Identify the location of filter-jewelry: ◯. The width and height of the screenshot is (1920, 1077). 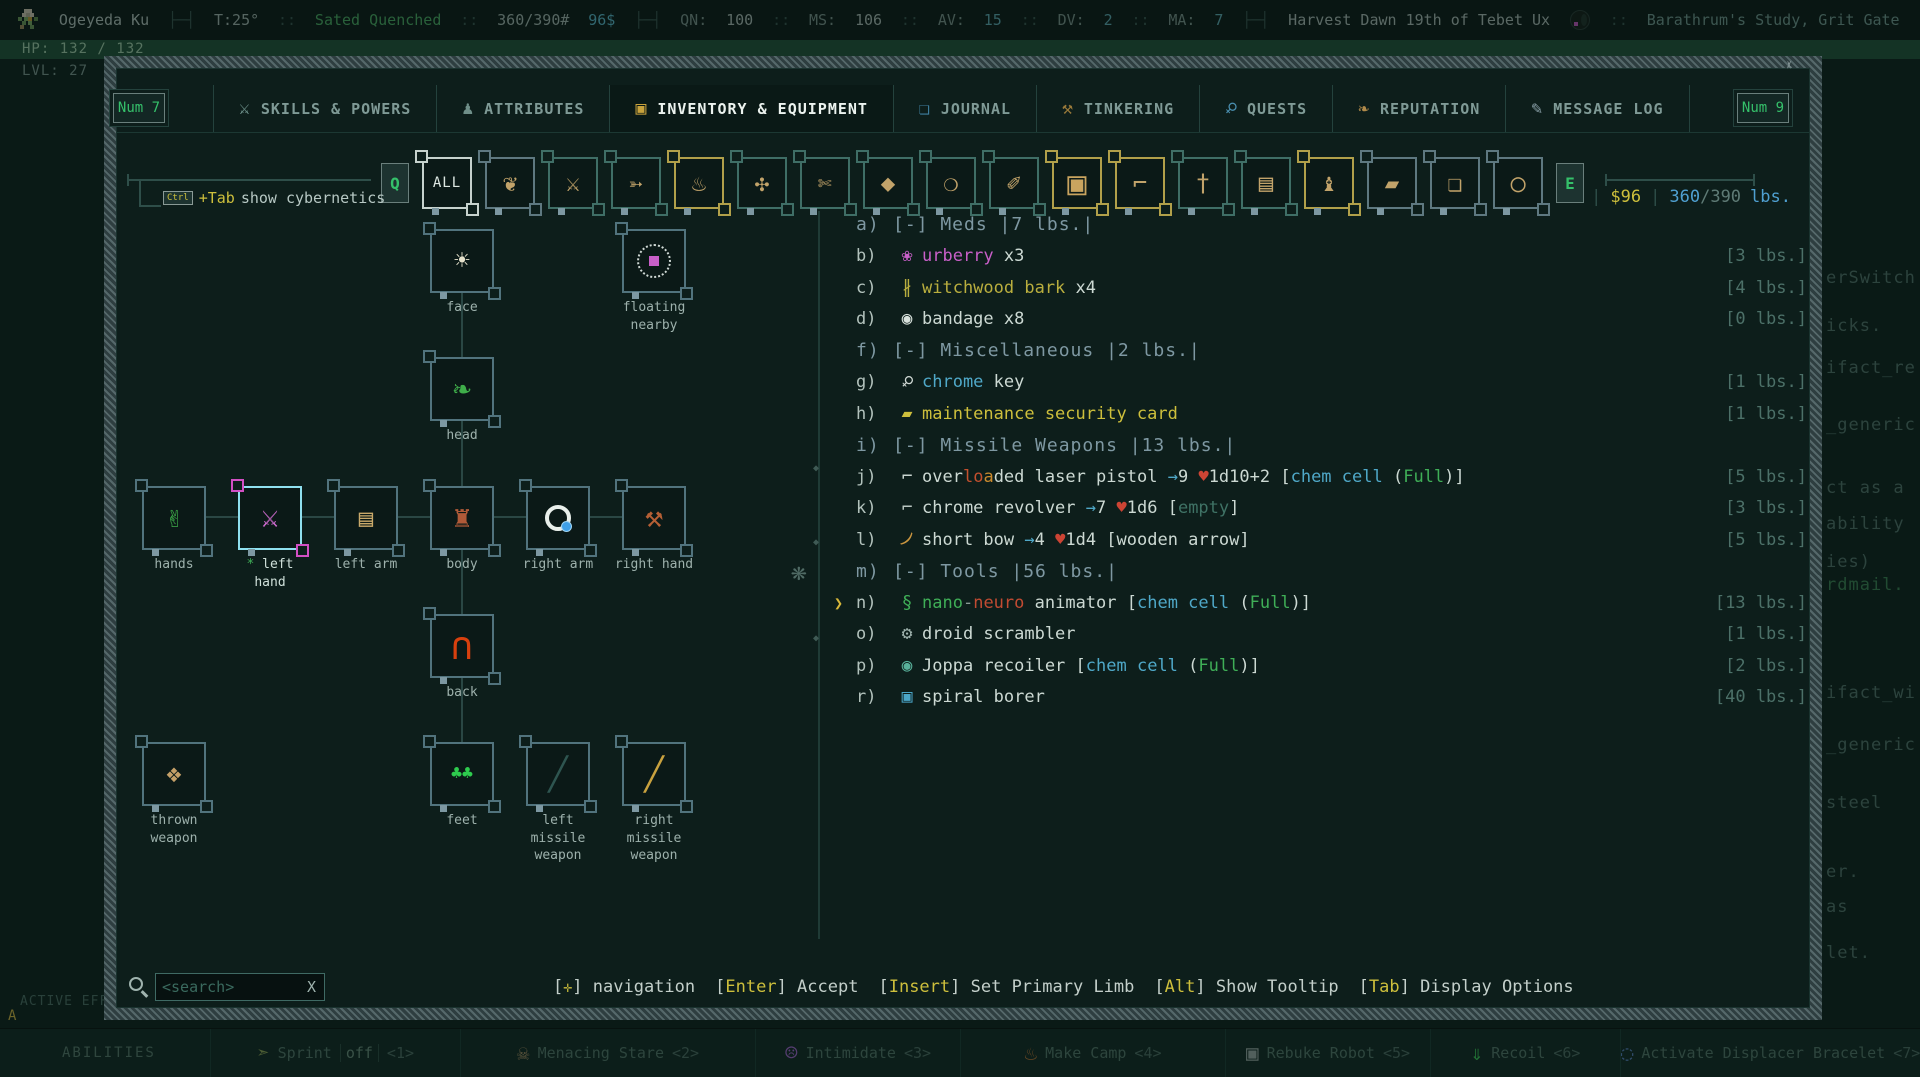
(1518, 183).